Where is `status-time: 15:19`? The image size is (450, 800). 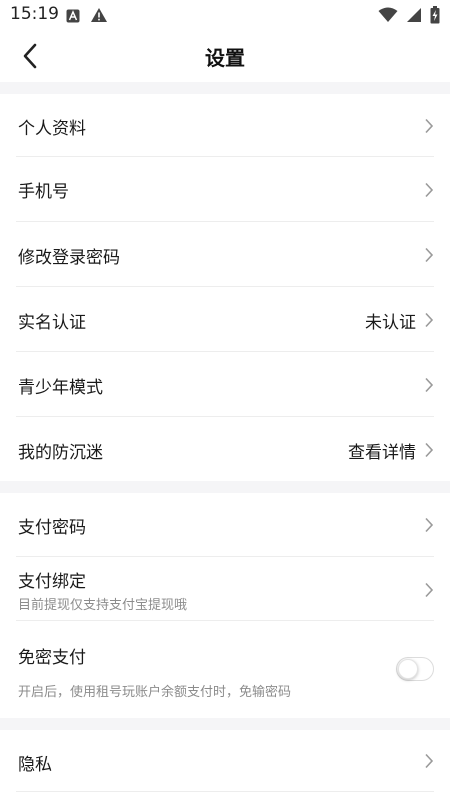 status-time: 15:19 is located at coordinates (34, 14).